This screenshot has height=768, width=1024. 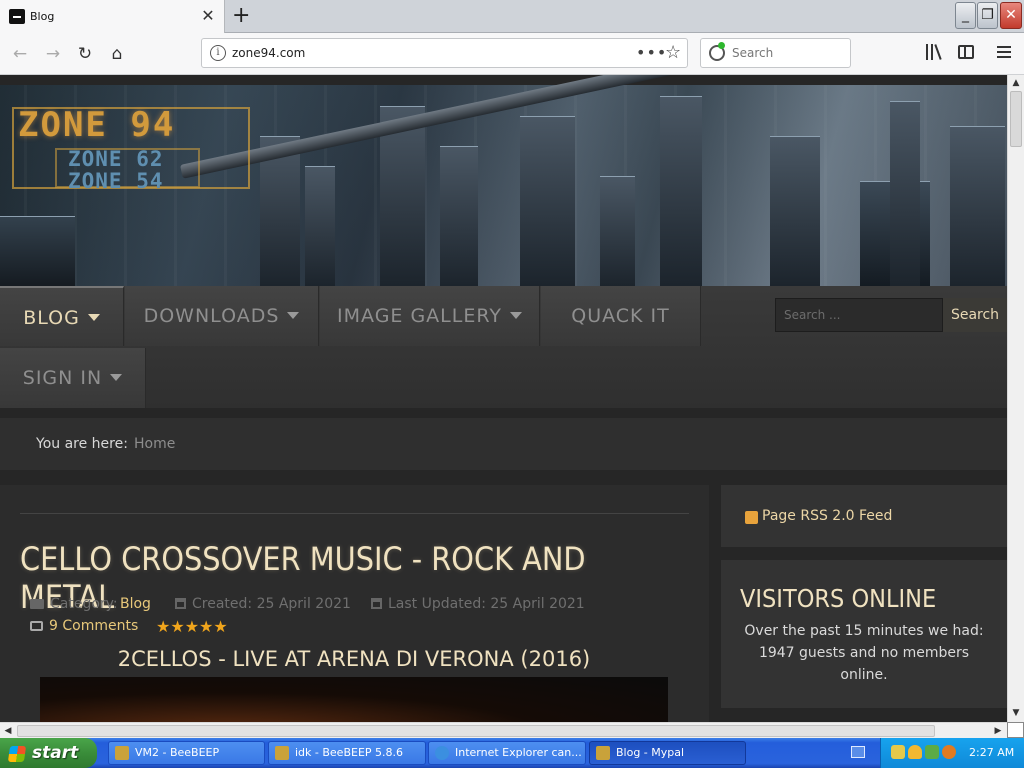 What do you see at coordinates (135, 604) in the screenshot?
I see `category-link: Blog` at bounding box center [135, 604].